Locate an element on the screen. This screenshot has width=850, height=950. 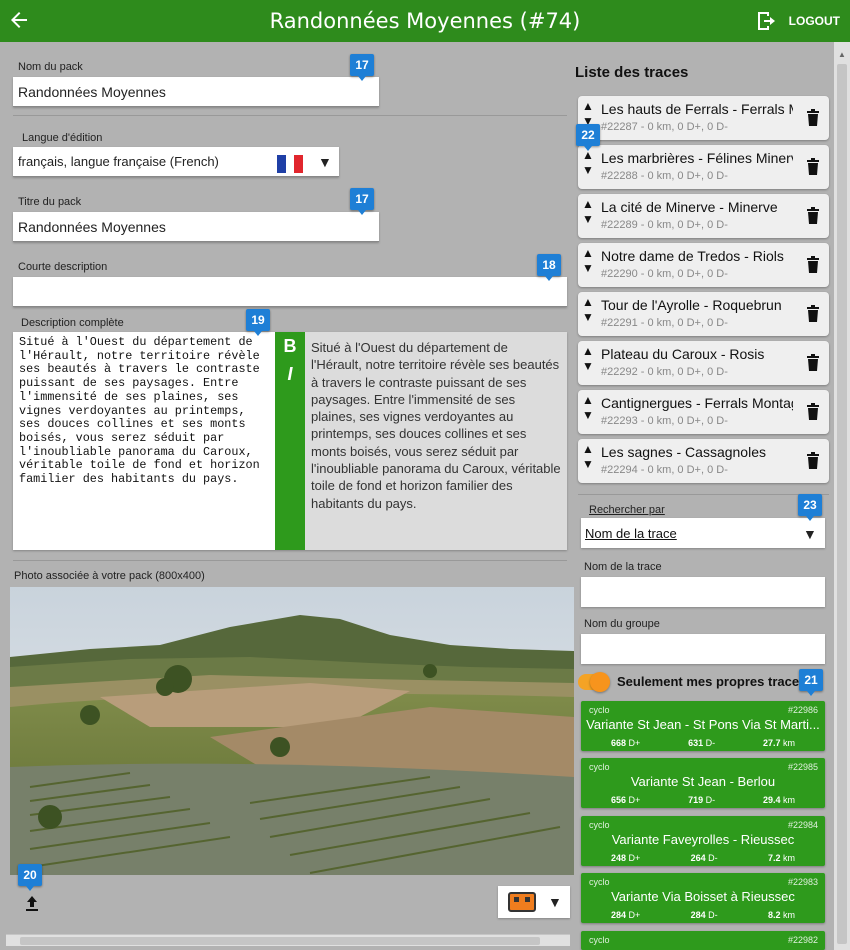
scroll-up-icon: ▲ is located at coordinates (842, 54).